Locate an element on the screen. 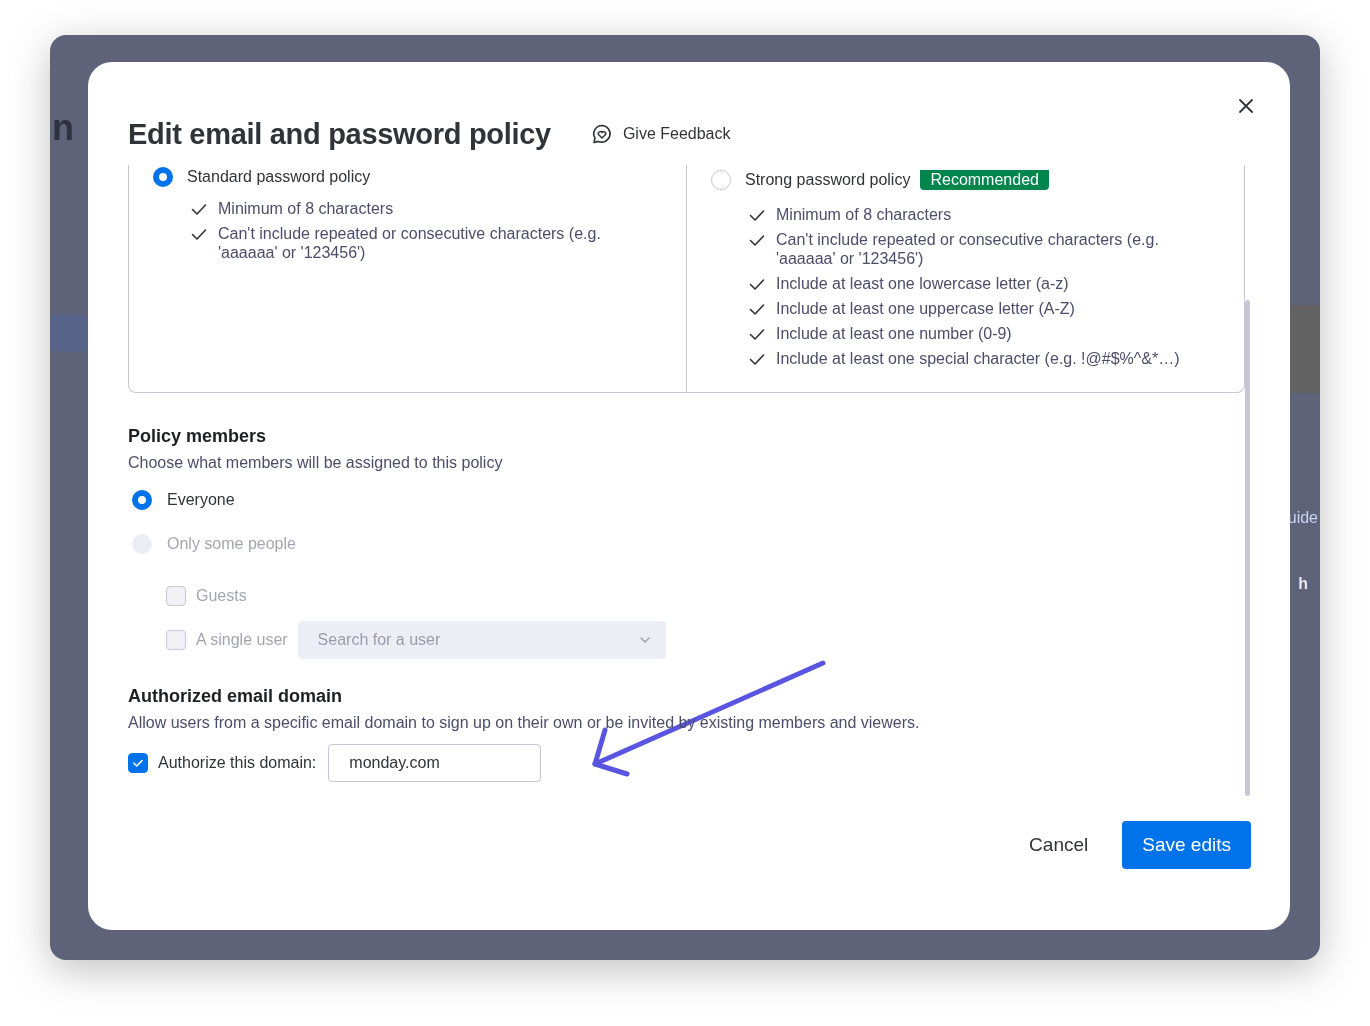 This screenshot has height=1026, width=1370. option-label: Everyone is located at coordinates (201, 500).